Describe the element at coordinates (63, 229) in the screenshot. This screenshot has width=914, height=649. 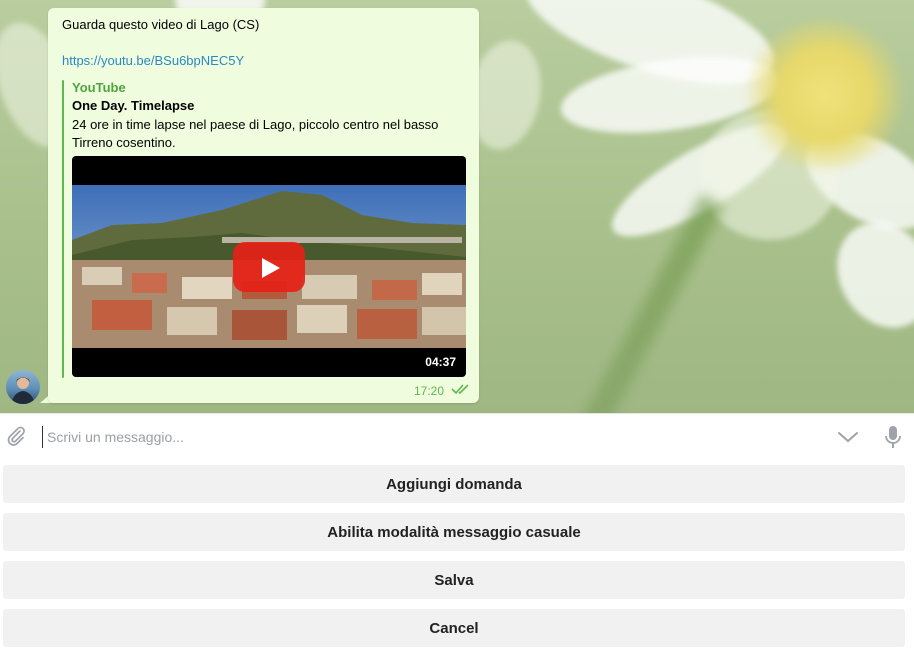
I see `link-preview-bar` at that location.